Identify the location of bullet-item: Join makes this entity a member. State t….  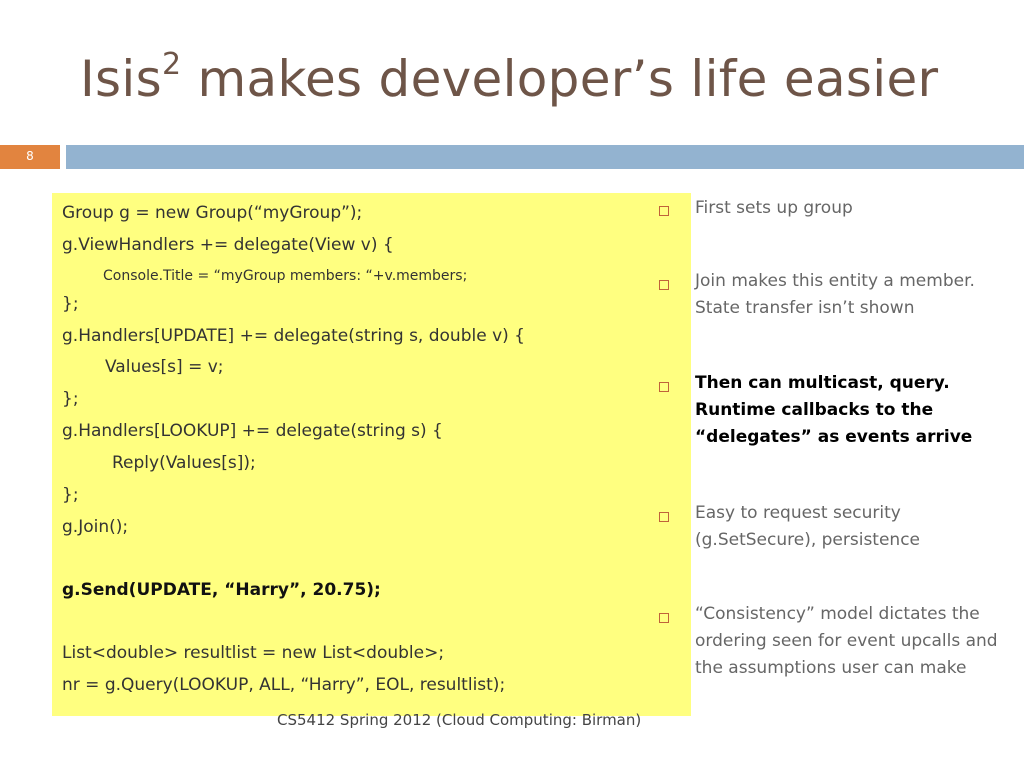
(835, 294).